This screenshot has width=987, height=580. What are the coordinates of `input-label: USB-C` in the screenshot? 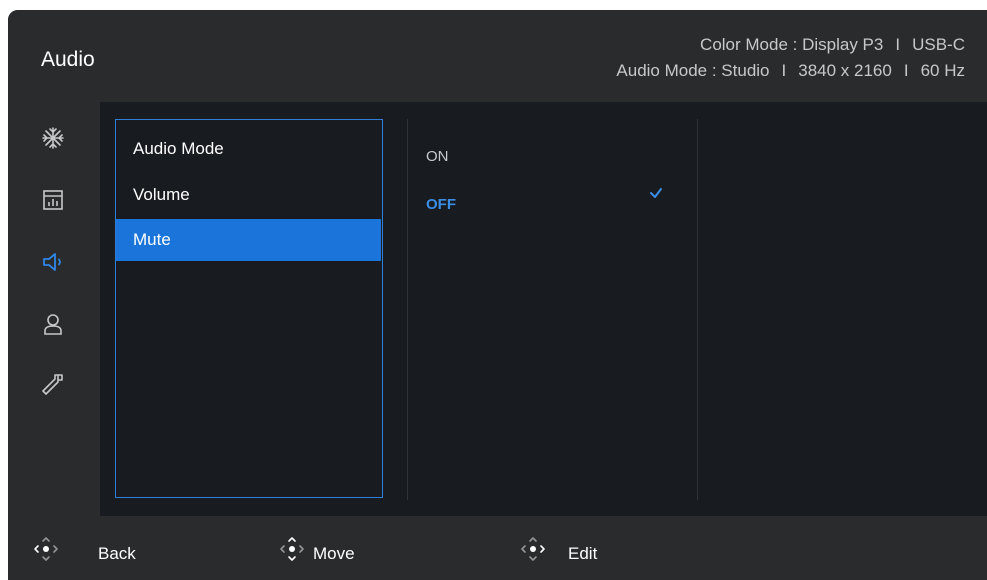 It's located at (938, 44).